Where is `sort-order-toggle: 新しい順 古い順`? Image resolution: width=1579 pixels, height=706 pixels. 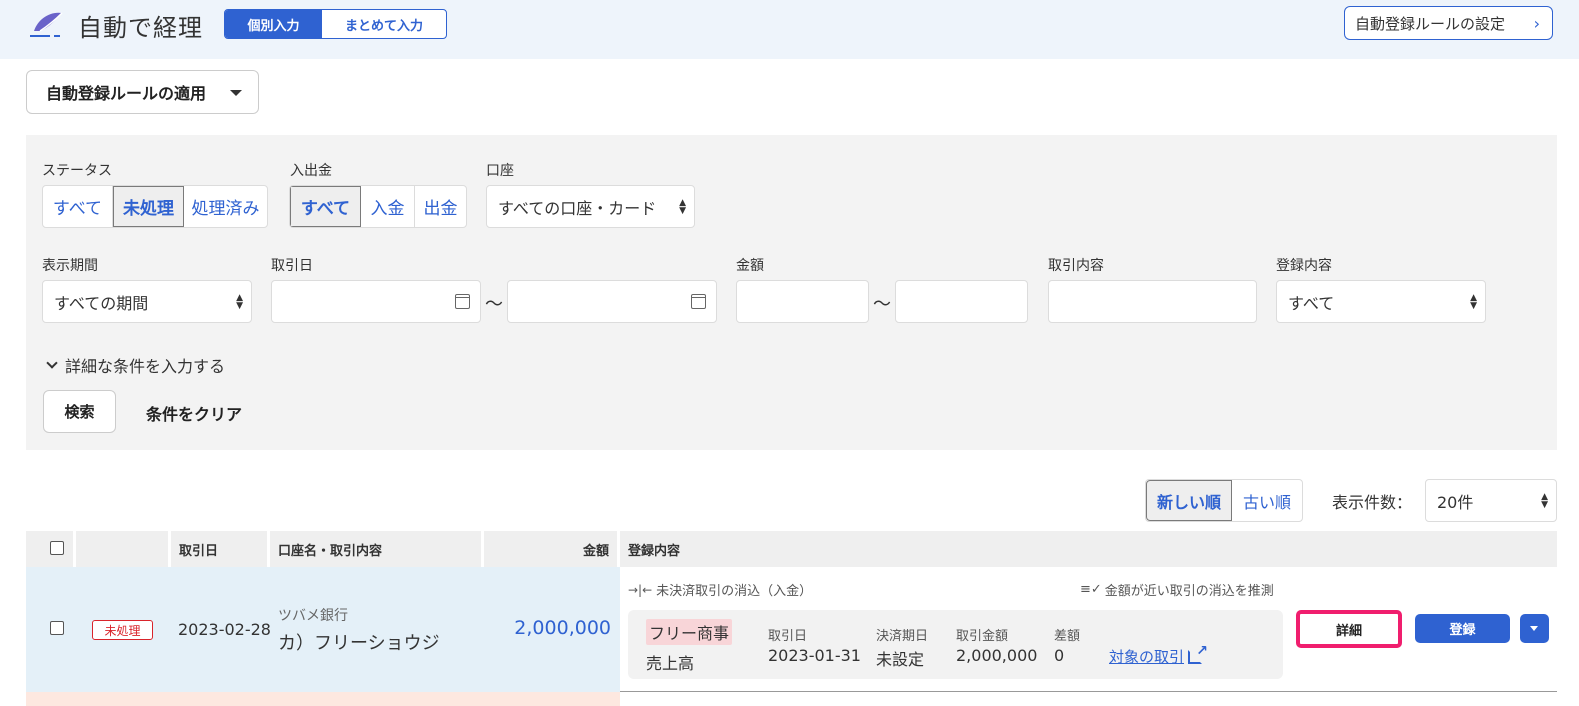
sort-order-toggle: 新しい順 古い順 is located at coordinates (1224, 500).